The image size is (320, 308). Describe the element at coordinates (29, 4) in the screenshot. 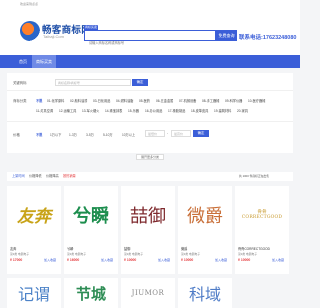

I see `welcome-text: 欢迎来到点点` at that location.